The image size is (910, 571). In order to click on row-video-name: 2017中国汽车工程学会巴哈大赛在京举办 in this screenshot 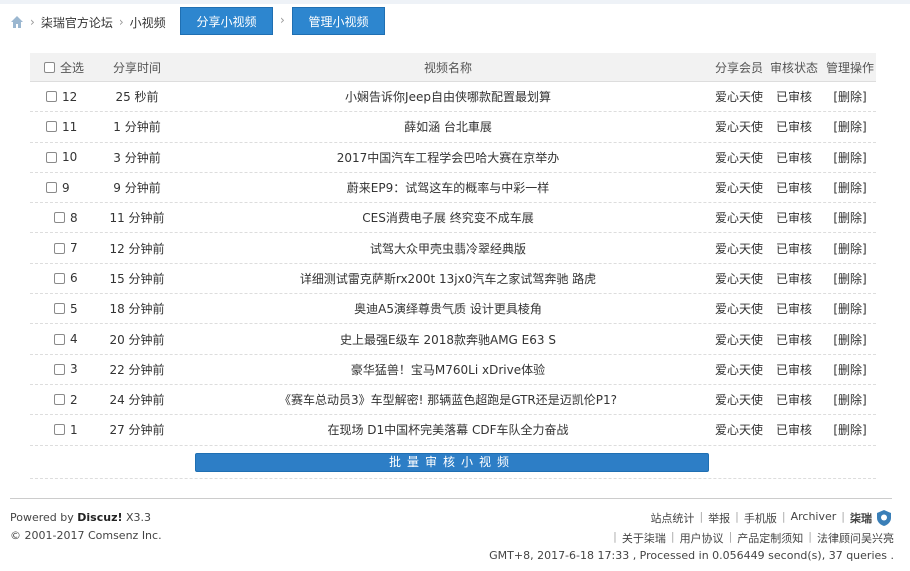, I will do `click(448, 157)`.